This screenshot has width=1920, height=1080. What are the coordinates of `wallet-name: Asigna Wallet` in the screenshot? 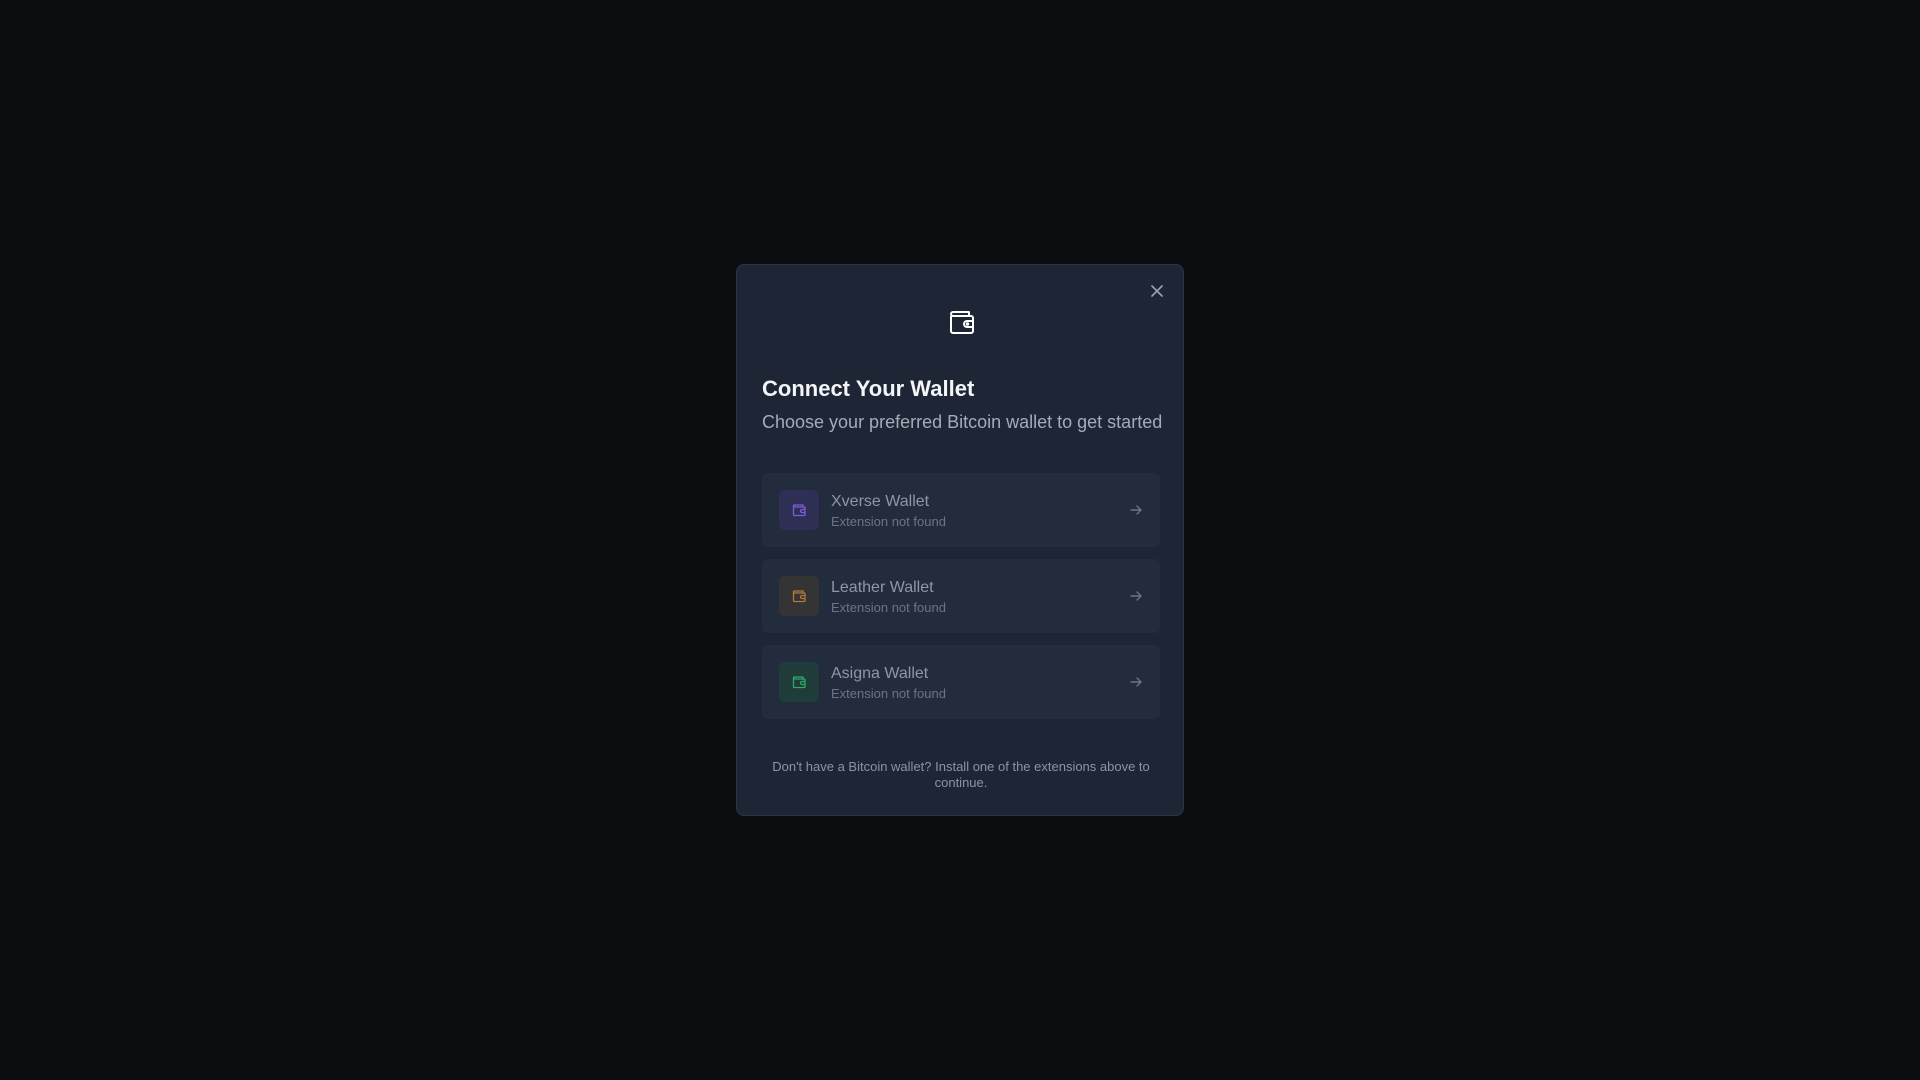 It's located at (880, 673).